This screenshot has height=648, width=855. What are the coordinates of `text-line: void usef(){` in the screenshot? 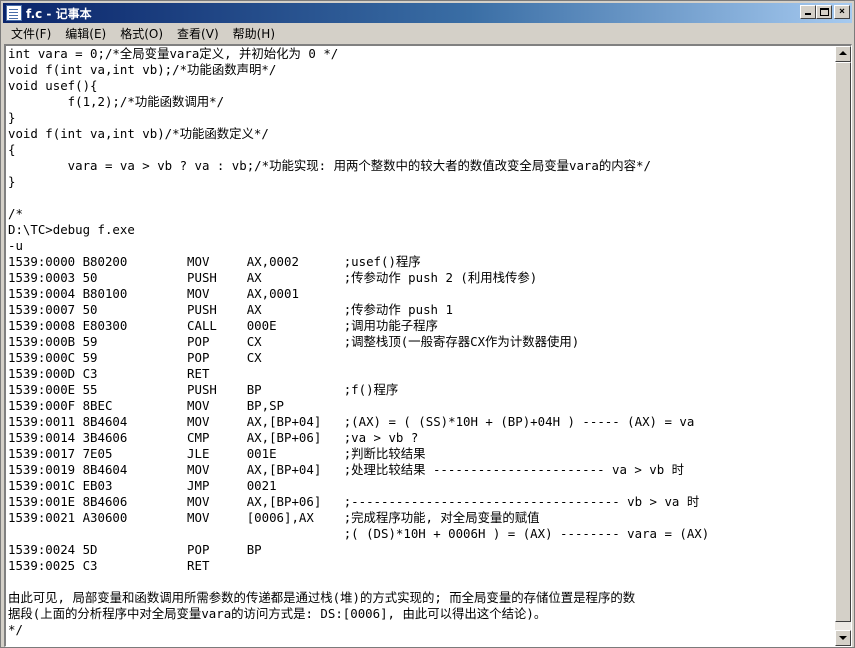 It's located at (53, 85).